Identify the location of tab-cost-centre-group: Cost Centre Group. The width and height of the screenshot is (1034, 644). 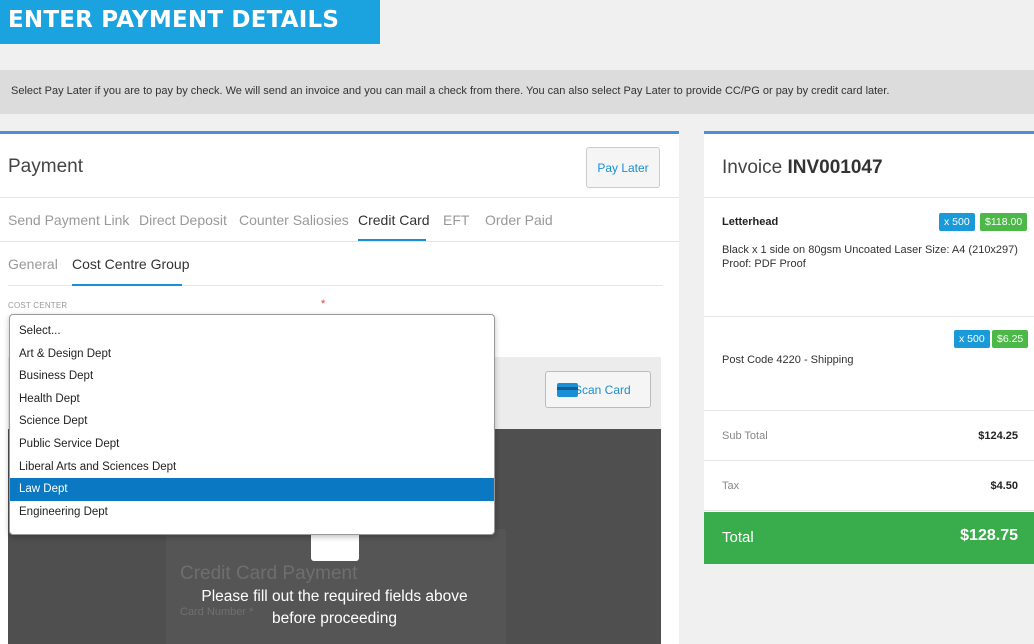
(131, 264).